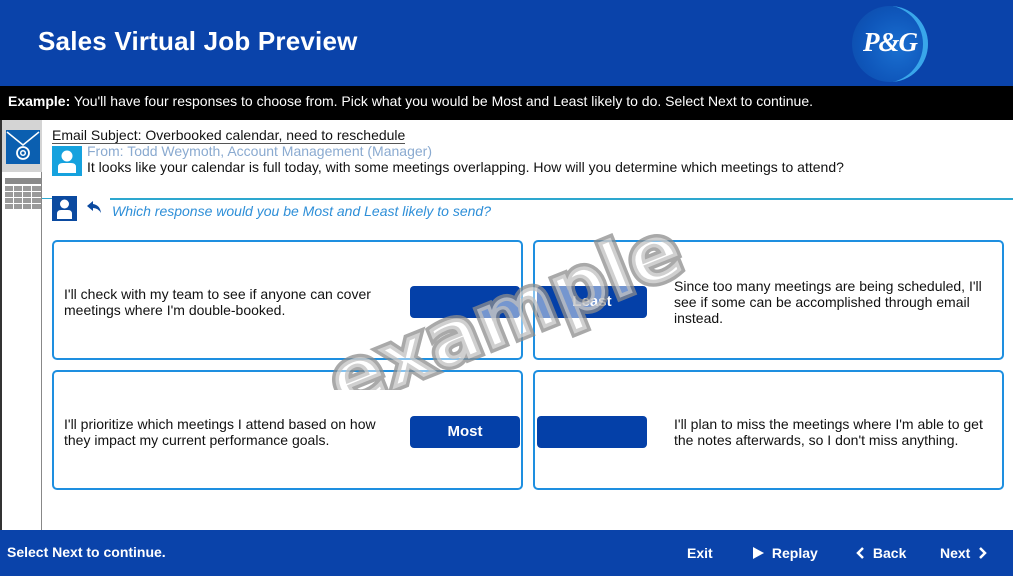  What do you see at coordinates (592, 302) in the screenshot?
I see `response-select-button: Least` at bounding box center [592, 302].